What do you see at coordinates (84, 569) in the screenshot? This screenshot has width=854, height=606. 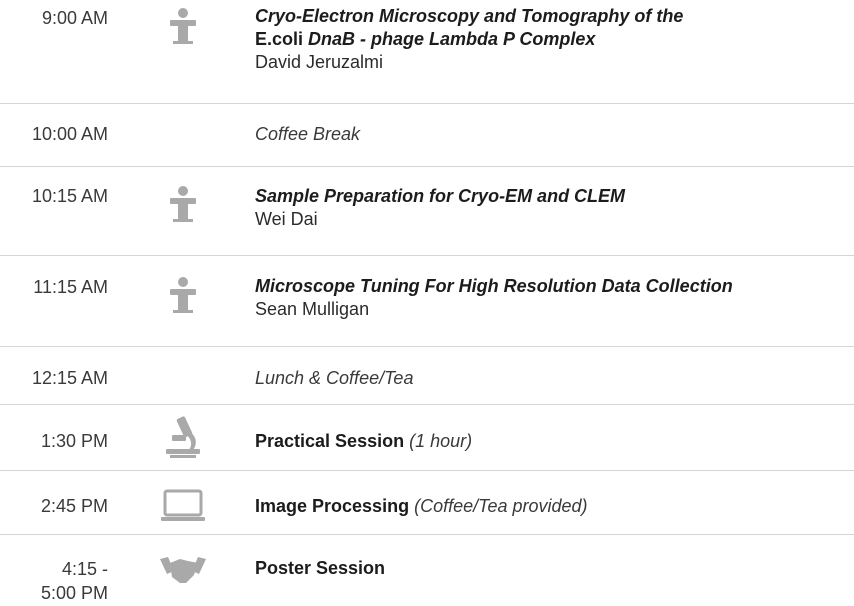 I see `time-start: 4:15 -` at bounding box center [84, 569].